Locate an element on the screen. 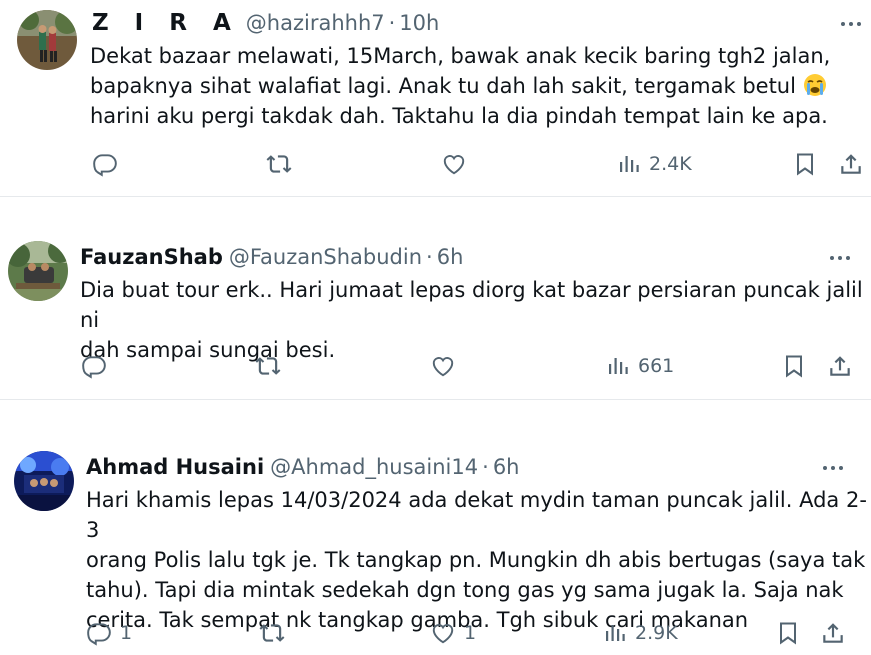 This screenshot has width=871, height=655. tweet-header: Ahmad Husaini @Ahmad_husaini14 · 6h is located at coordinates (302, 467).